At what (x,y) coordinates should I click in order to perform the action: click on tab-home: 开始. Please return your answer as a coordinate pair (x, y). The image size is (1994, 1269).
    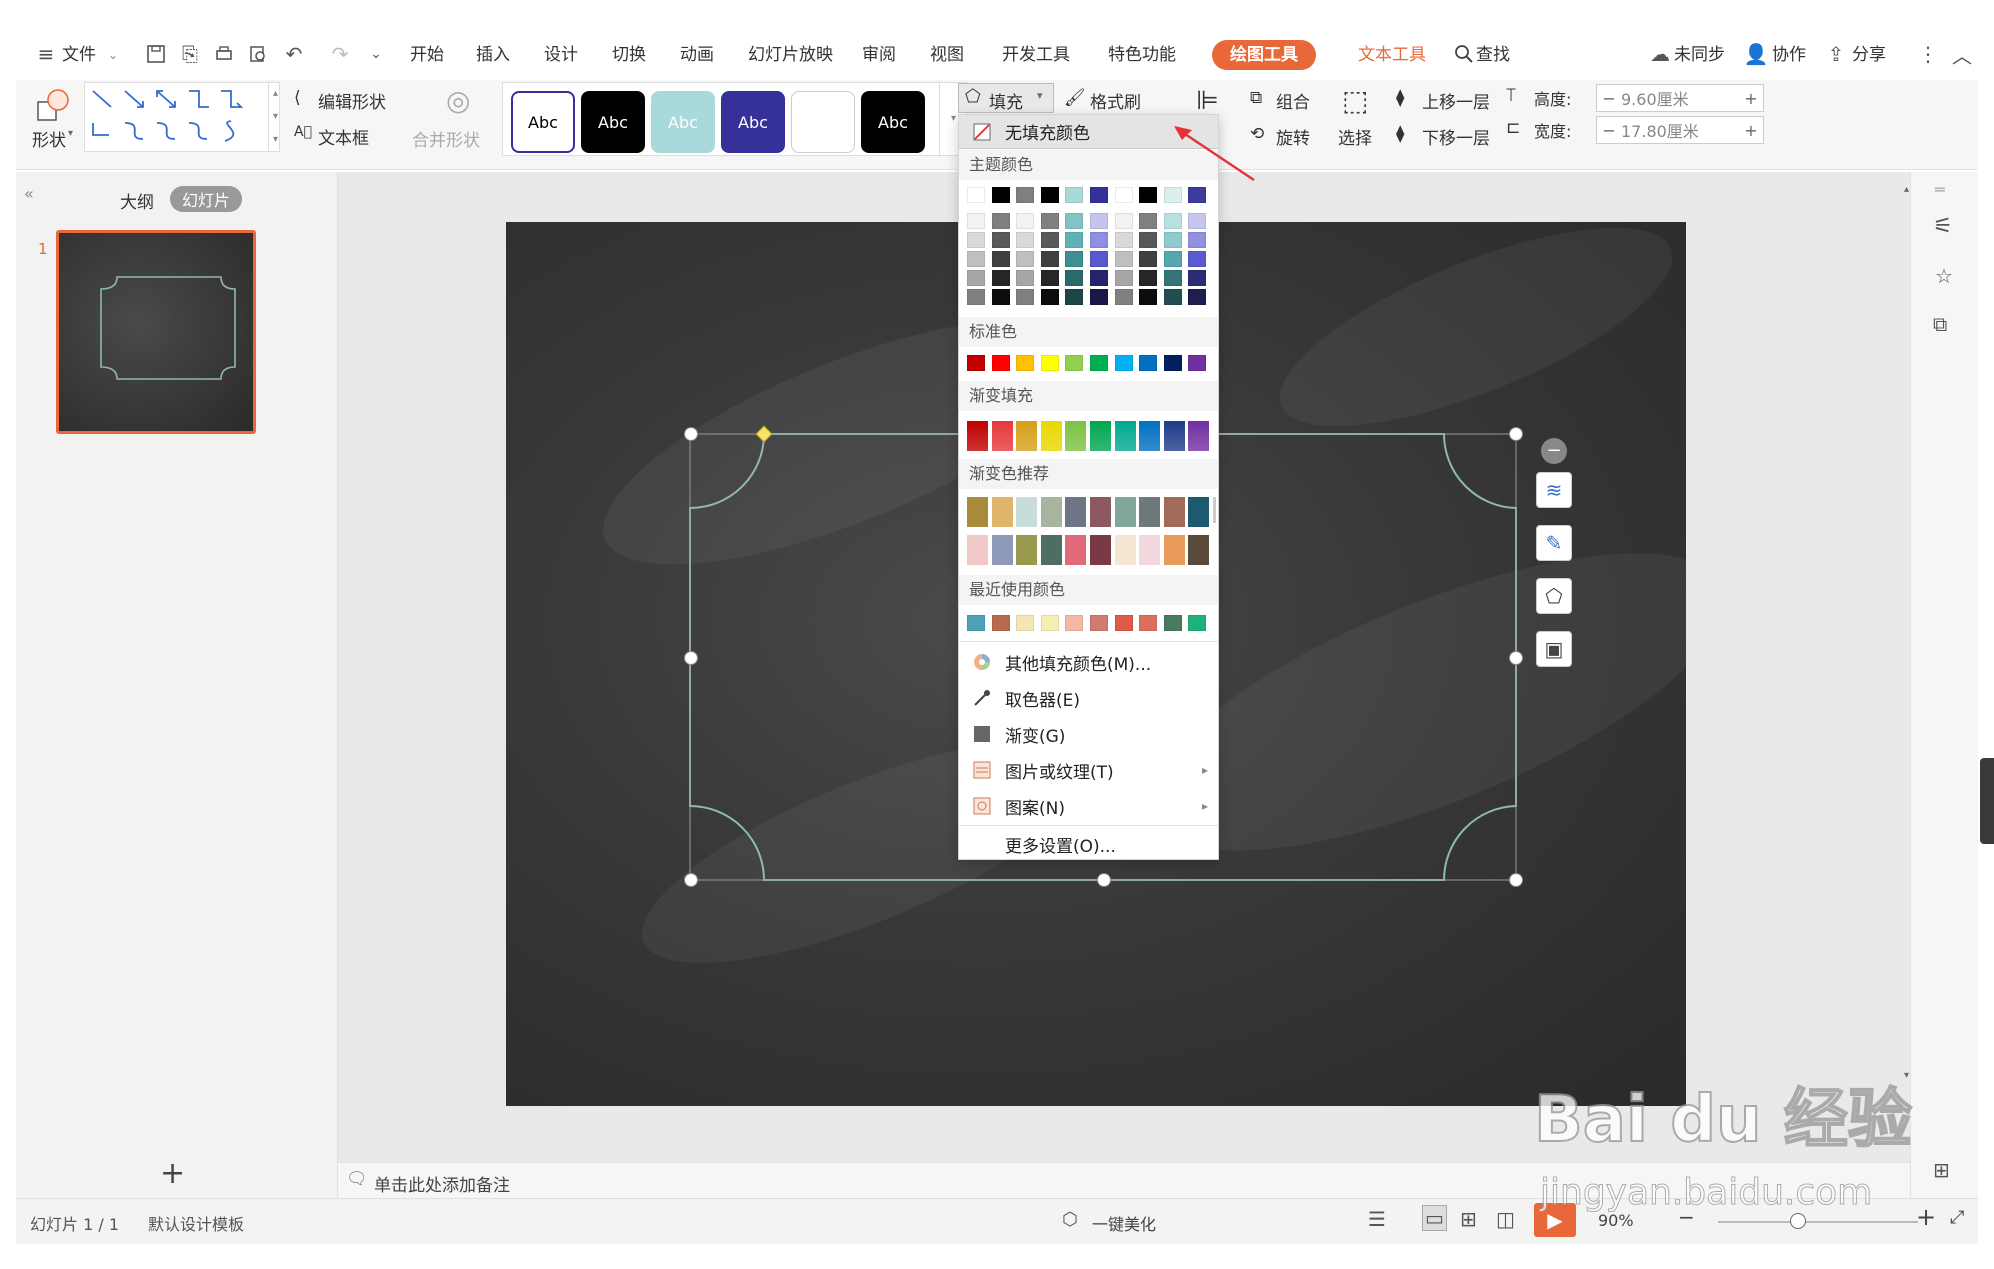
    Looking at the image, I should click on (427, 55).